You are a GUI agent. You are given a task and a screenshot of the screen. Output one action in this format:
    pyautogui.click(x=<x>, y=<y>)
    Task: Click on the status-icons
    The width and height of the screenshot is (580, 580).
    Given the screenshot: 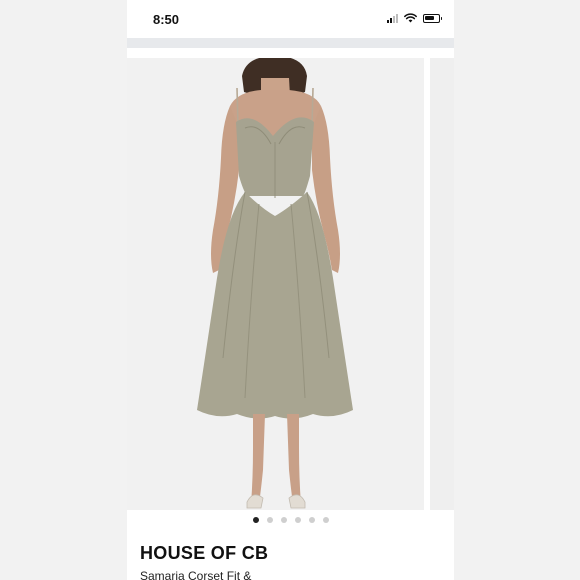 What is the action you would take?
    pyautogui.click(x=414, y=18)
    